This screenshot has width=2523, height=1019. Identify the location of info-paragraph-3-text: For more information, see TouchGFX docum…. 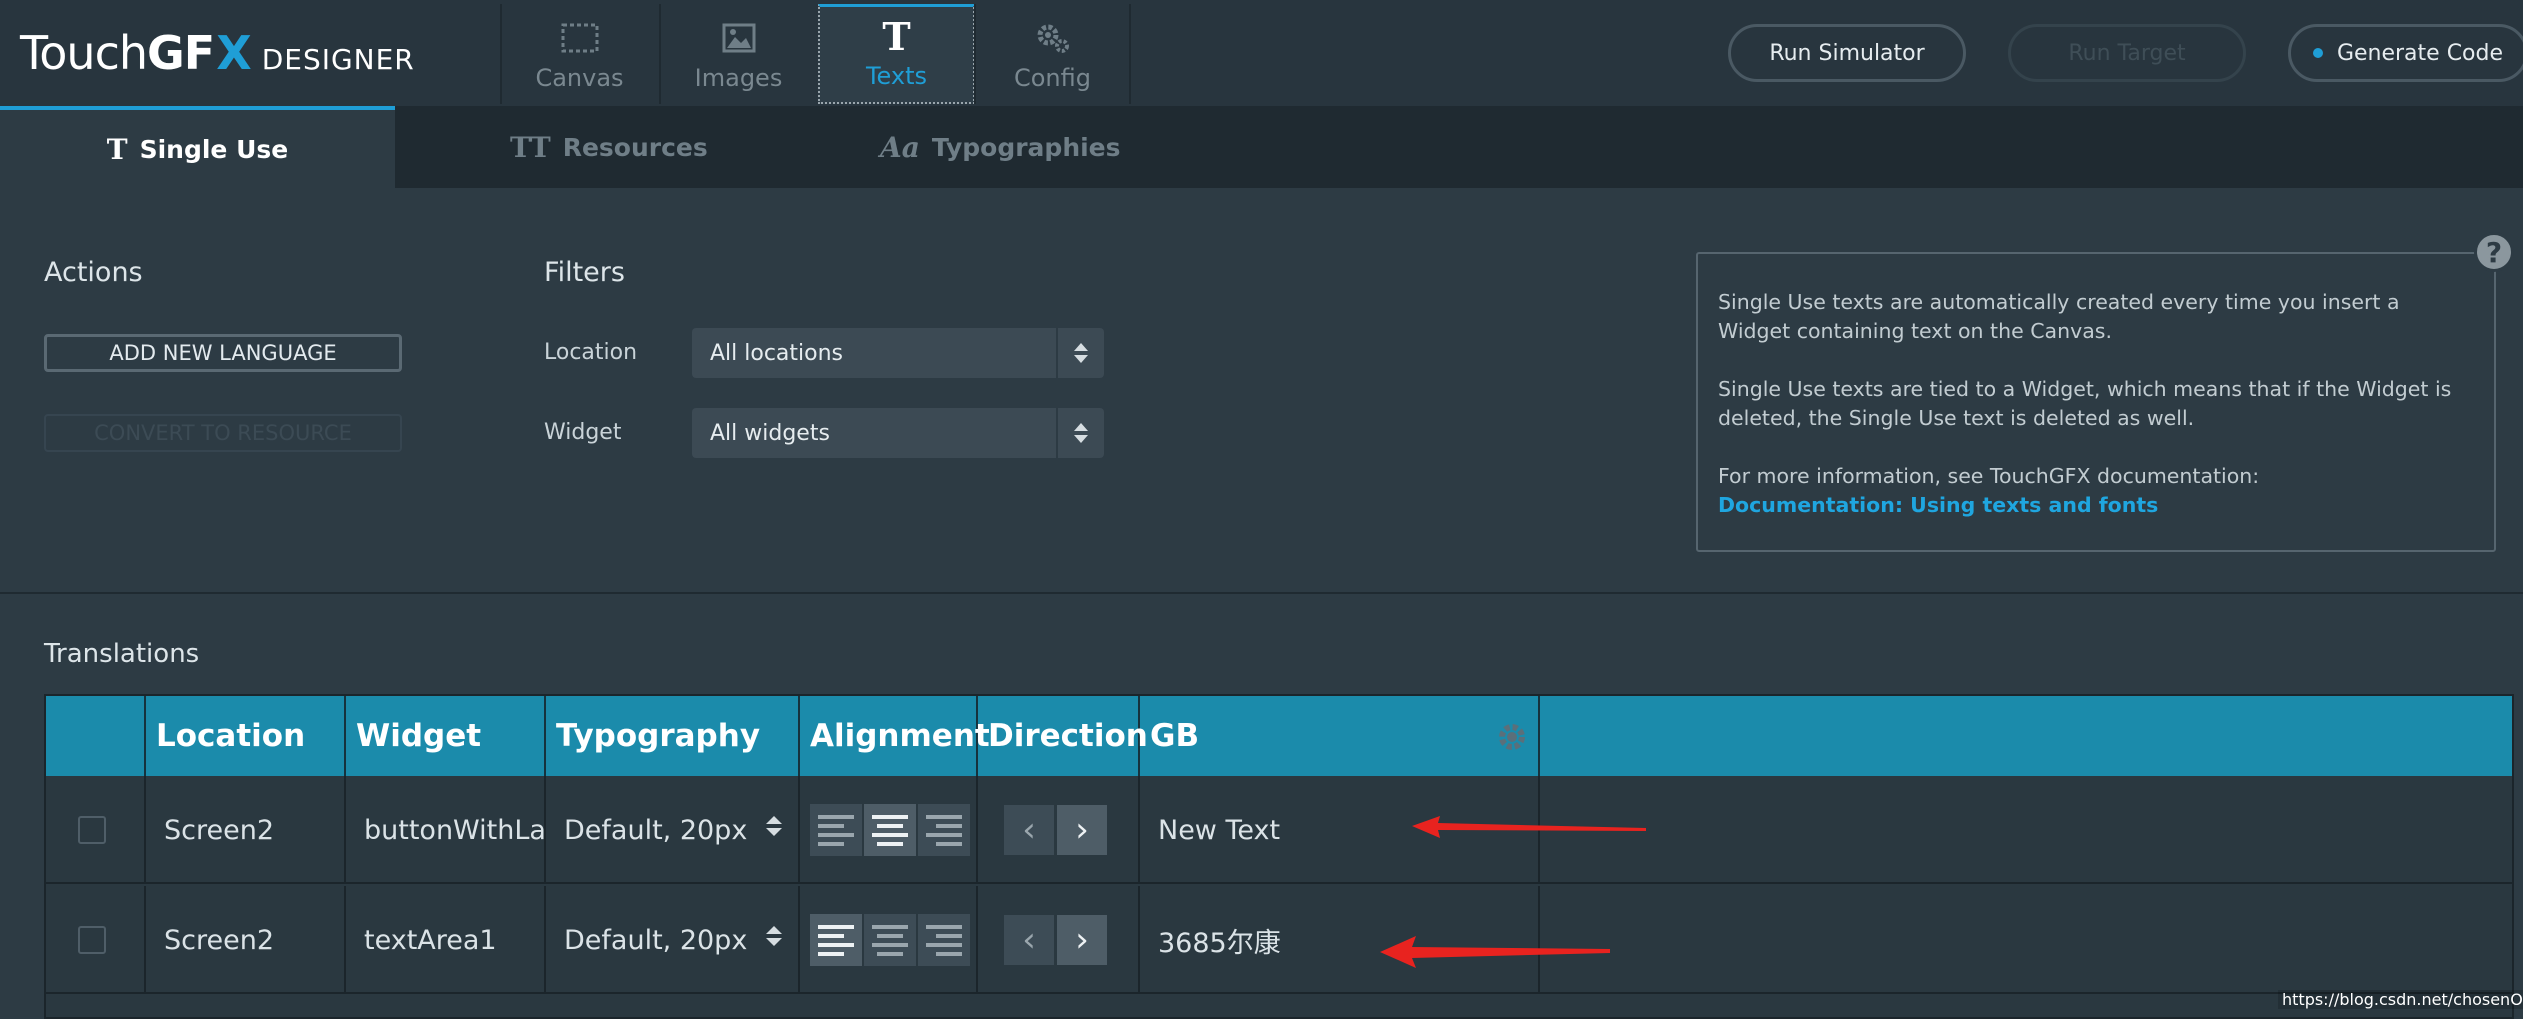
(1989, 476).